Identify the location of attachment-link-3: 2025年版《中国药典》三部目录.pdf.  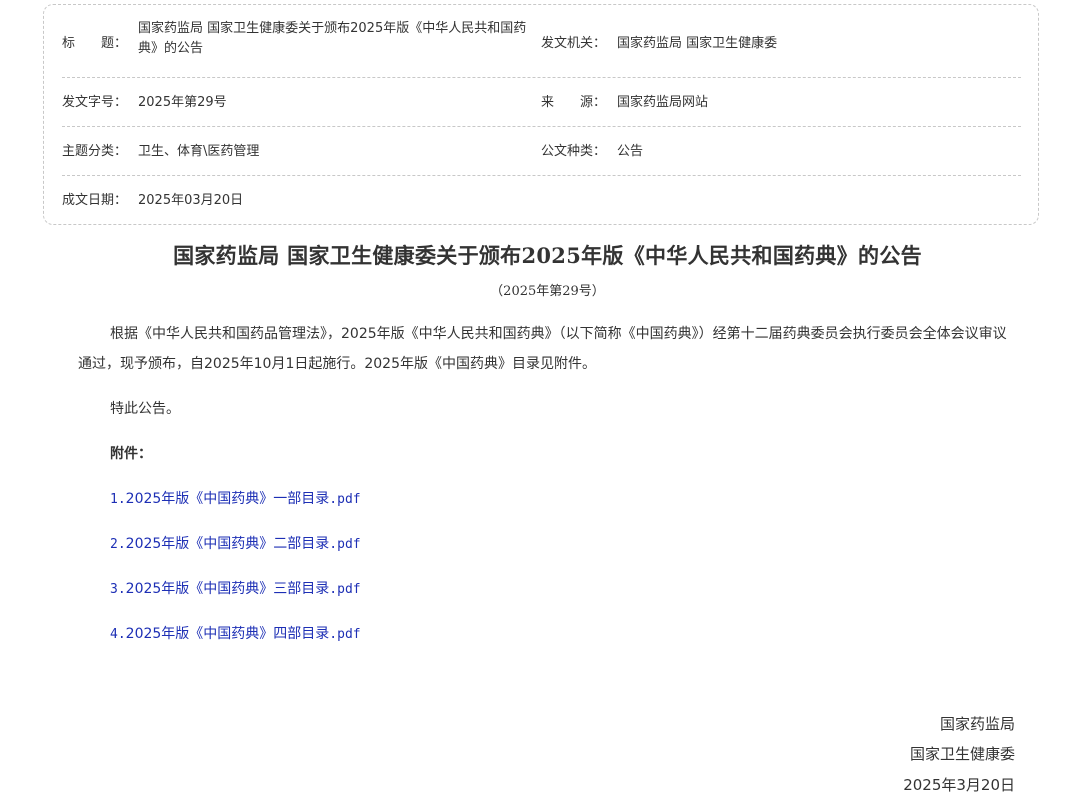
(243, 589).